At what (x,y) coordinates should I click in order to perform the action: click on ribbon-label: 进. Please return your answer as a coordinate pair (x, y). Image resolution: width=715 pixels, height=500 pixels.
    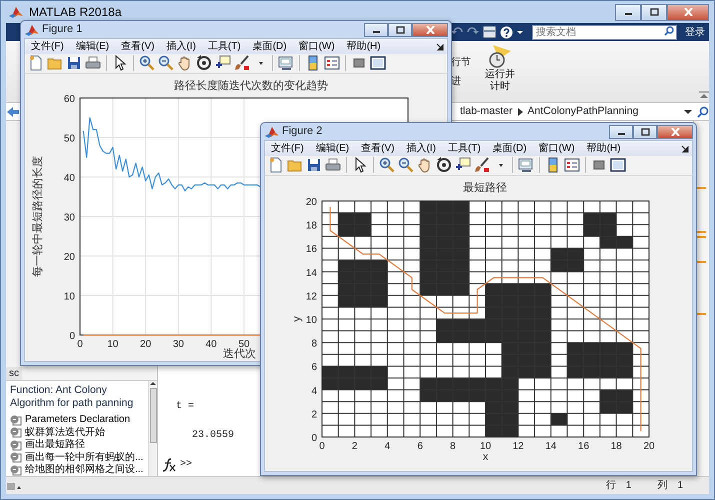
    Looking at the image, I should click on (456, 81).